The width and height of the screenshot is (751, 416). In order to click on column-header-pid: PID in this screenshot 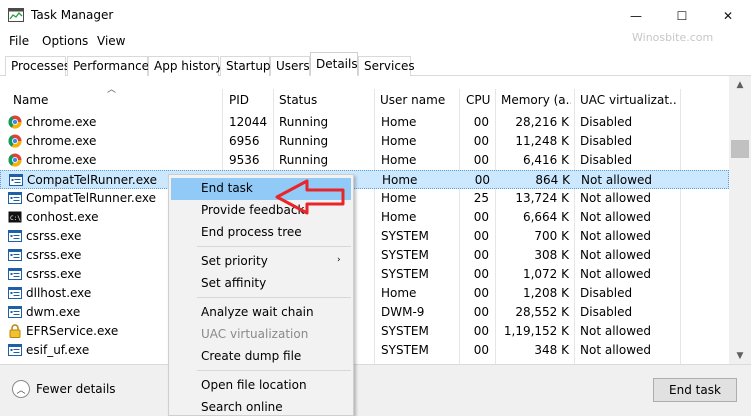, I will do `click(239, 100)`.